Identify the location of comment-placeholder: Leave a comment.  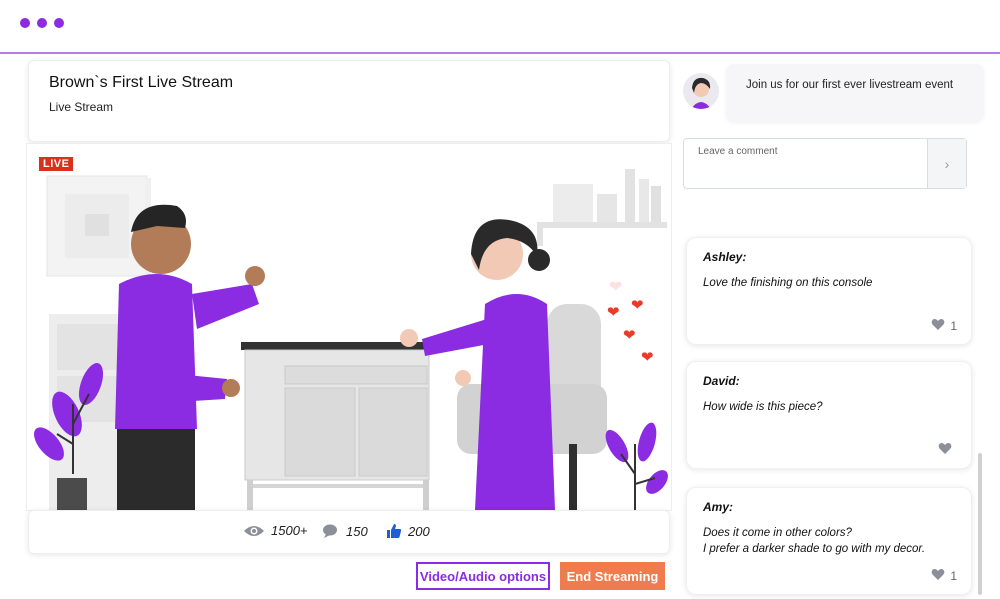
(738, 151).